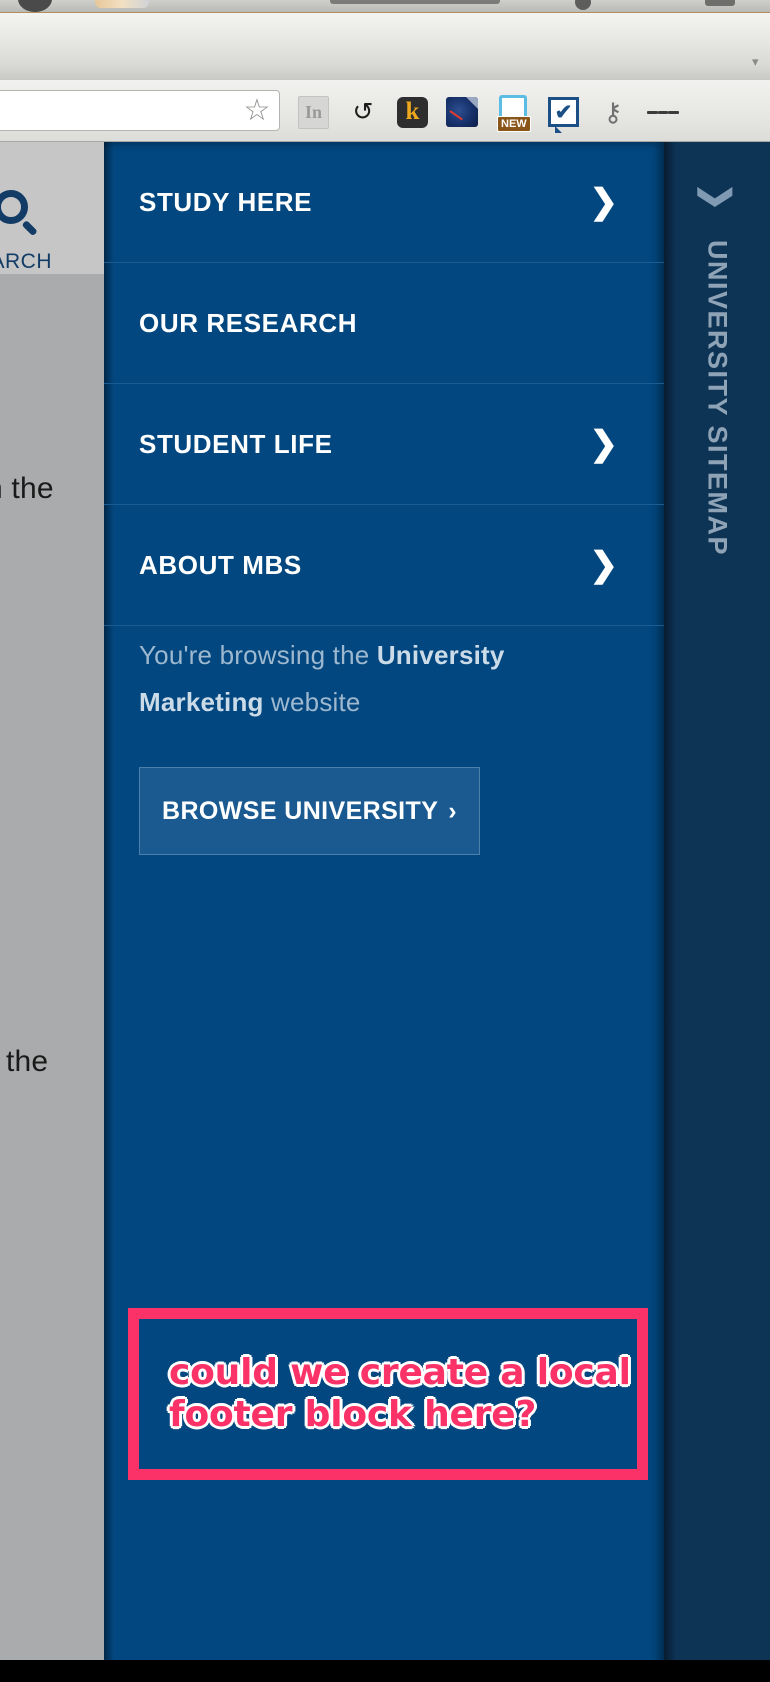  I want to click on nav-item-our-research: OUR RESEARCH, so click(384, 323).